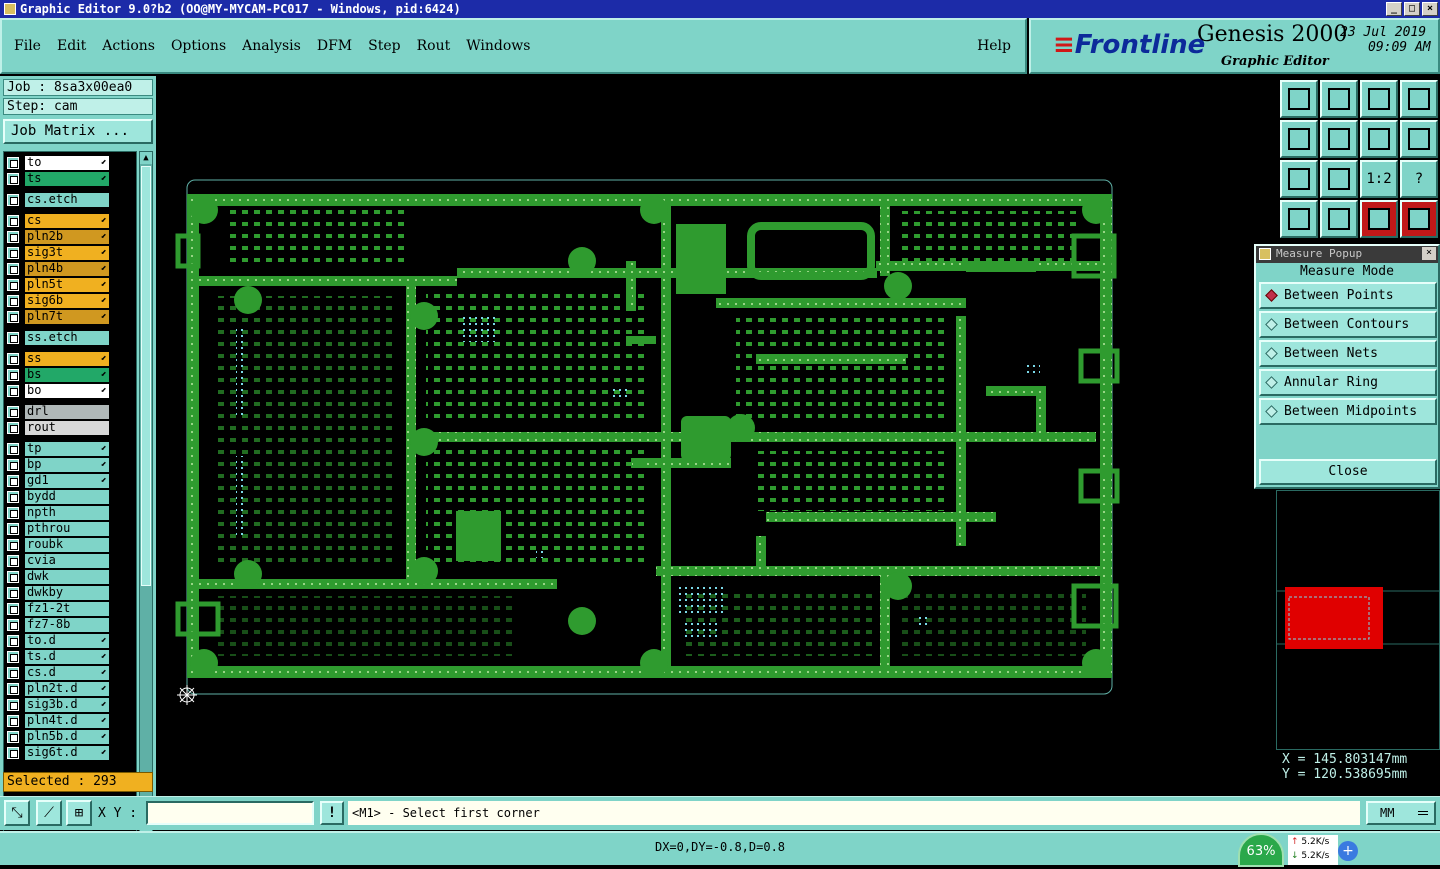 The height and width of the screenshot is (869, 1440). I want to click on layer-row: sig6b ⬋, so click(67, 301).